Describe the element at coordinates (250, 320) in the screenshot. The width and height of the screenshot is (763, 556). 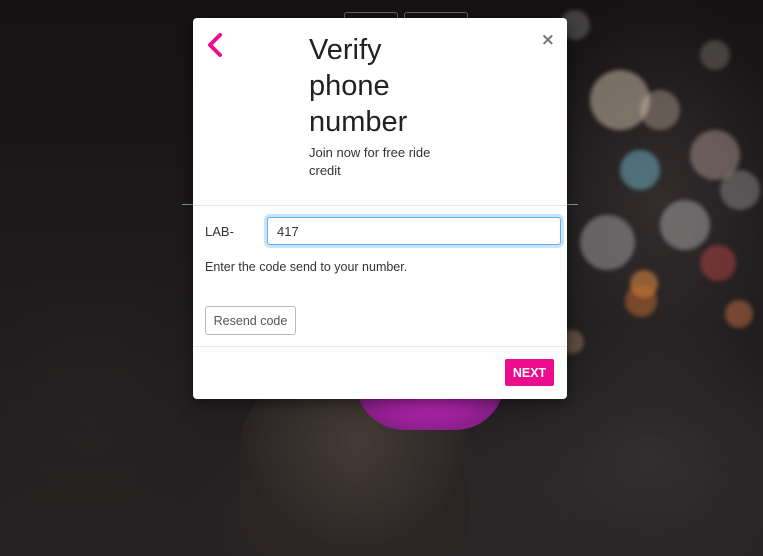
I see `resend-code-button: Resend code` at that location.